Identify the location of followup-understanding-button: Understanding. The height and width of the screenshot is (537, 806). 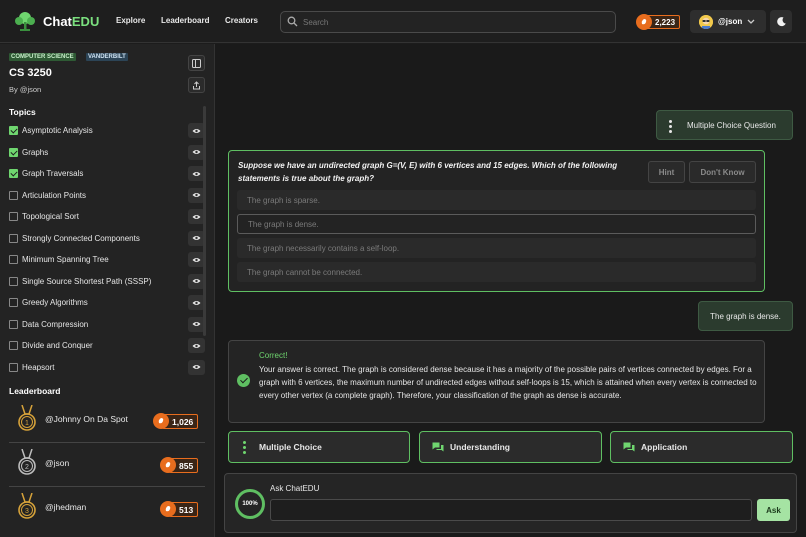
(510, 447).